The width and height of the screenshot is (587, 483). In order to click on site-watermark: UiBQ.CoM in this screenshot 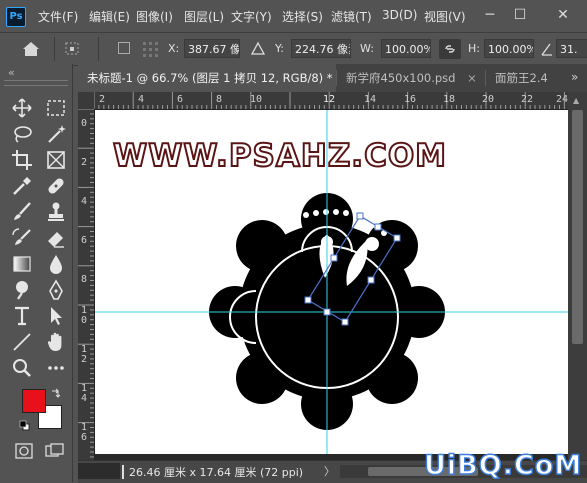, I will do `click(503, 465)`.